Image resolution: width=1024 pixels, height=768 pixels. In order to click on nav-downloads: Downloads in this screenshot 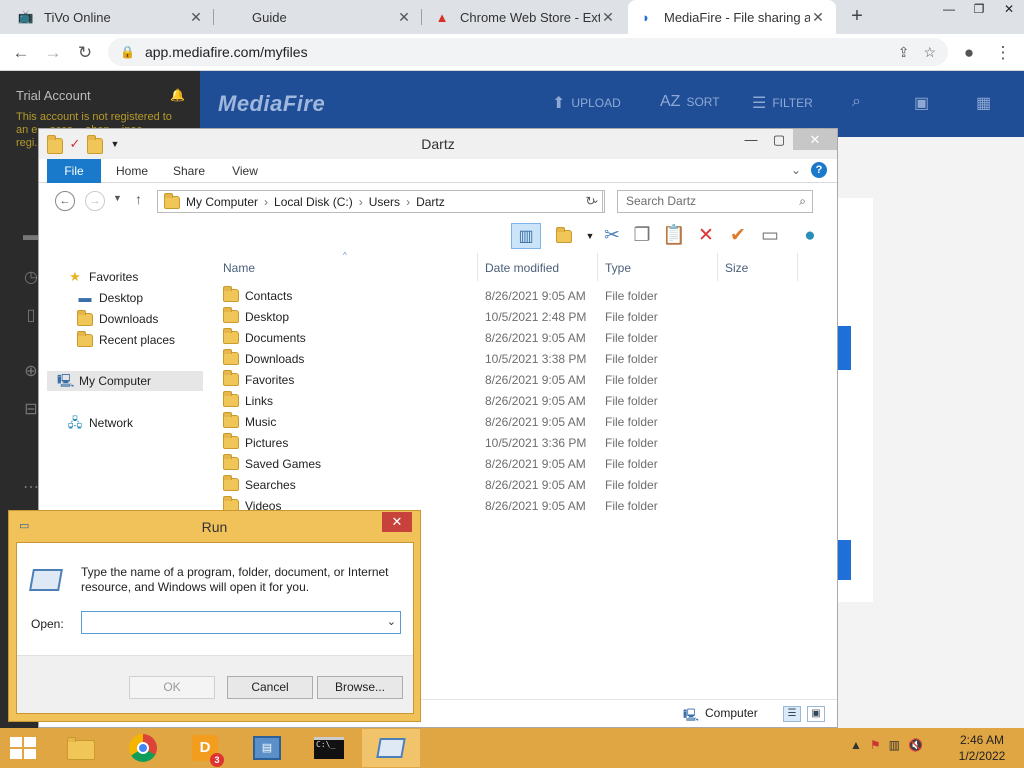, I will do `click(117, 319)`.